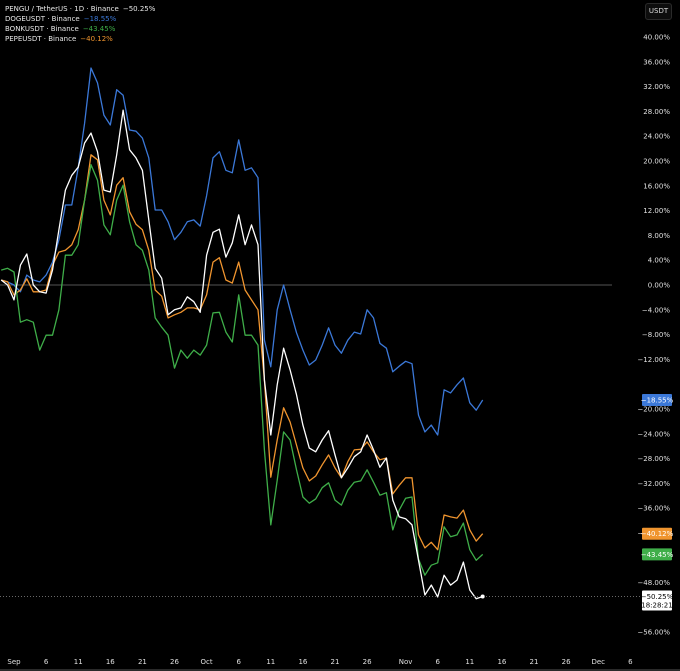 Image resolution: width=680 pixels, height=671 pixels. Describe the element at coordinates (406, 662) in the screenshot. I see `x-tick-label: Nov` at that location.